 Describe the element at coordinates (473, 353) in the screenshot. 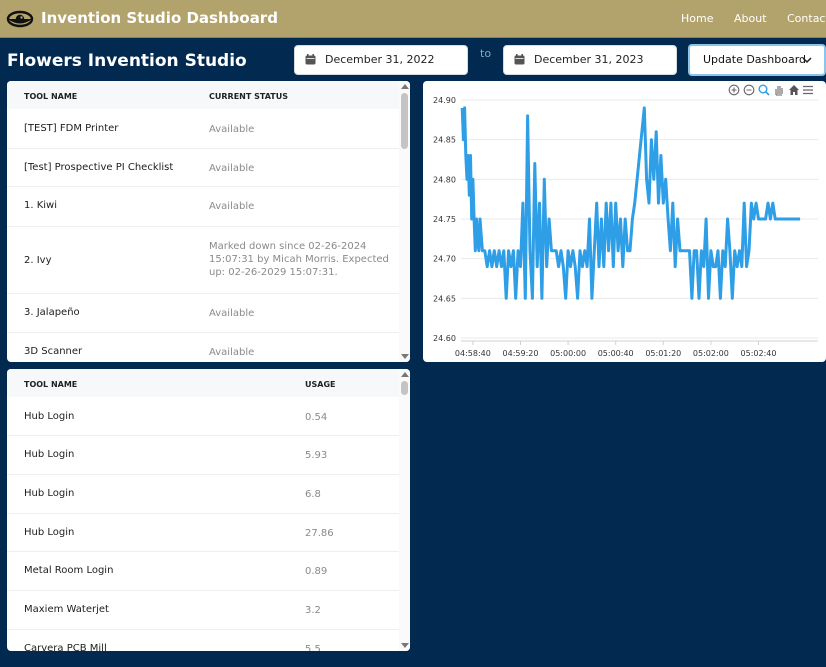

I see `x-tick-label: 04:58:40` at that location.